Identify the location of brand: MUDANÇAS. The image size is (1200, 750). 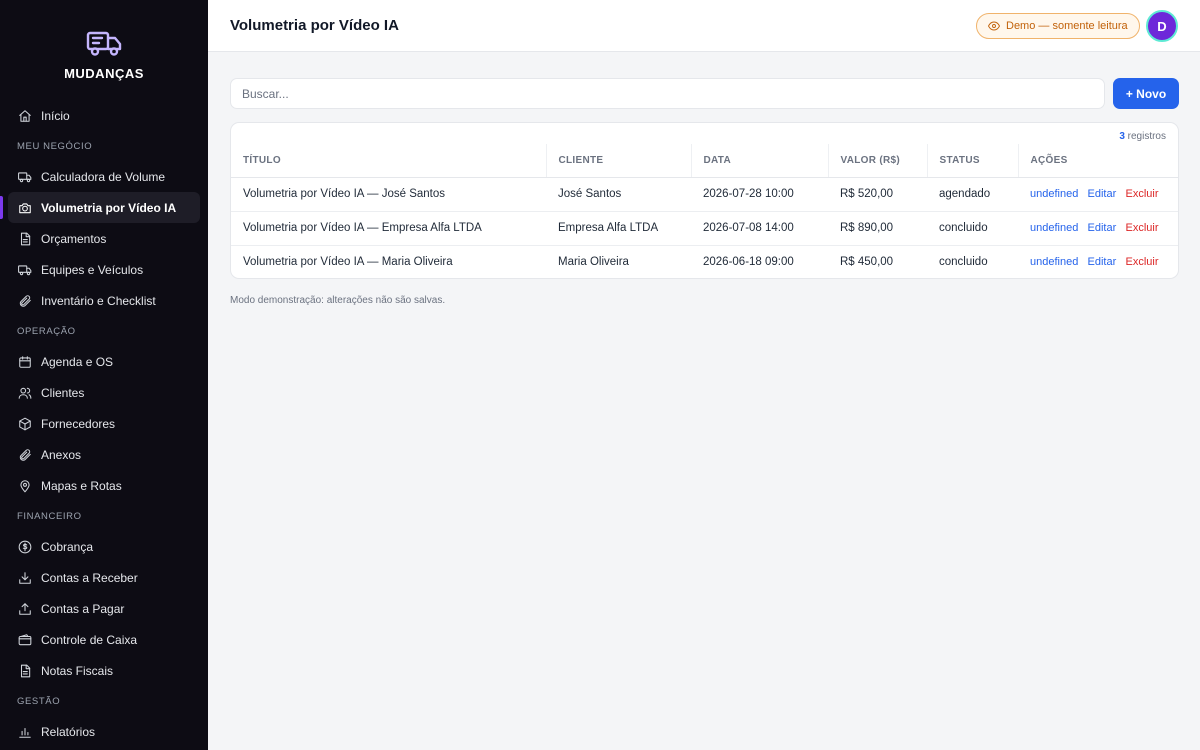
(104, 50).